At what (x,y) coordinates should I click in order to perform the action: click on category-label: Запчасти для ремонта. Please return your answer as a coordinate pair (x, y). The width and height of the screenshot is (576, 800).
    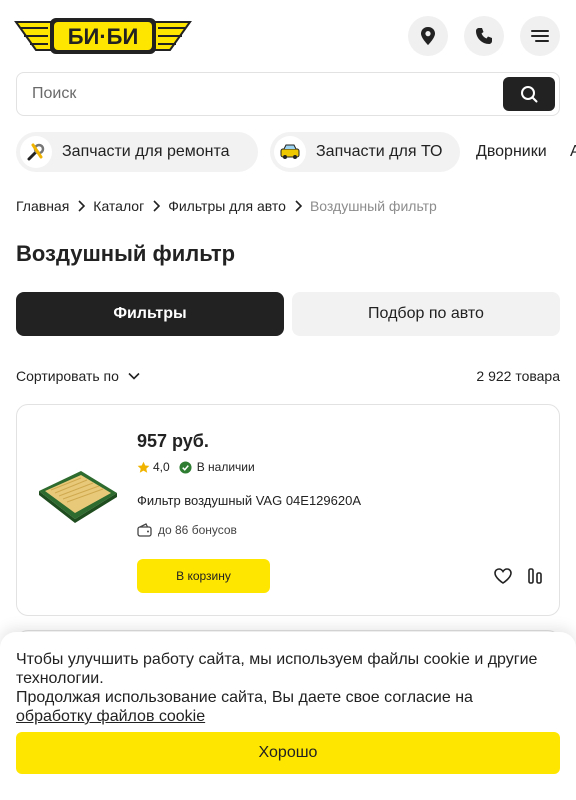
    Looking at the image, I should click on (146, 151).